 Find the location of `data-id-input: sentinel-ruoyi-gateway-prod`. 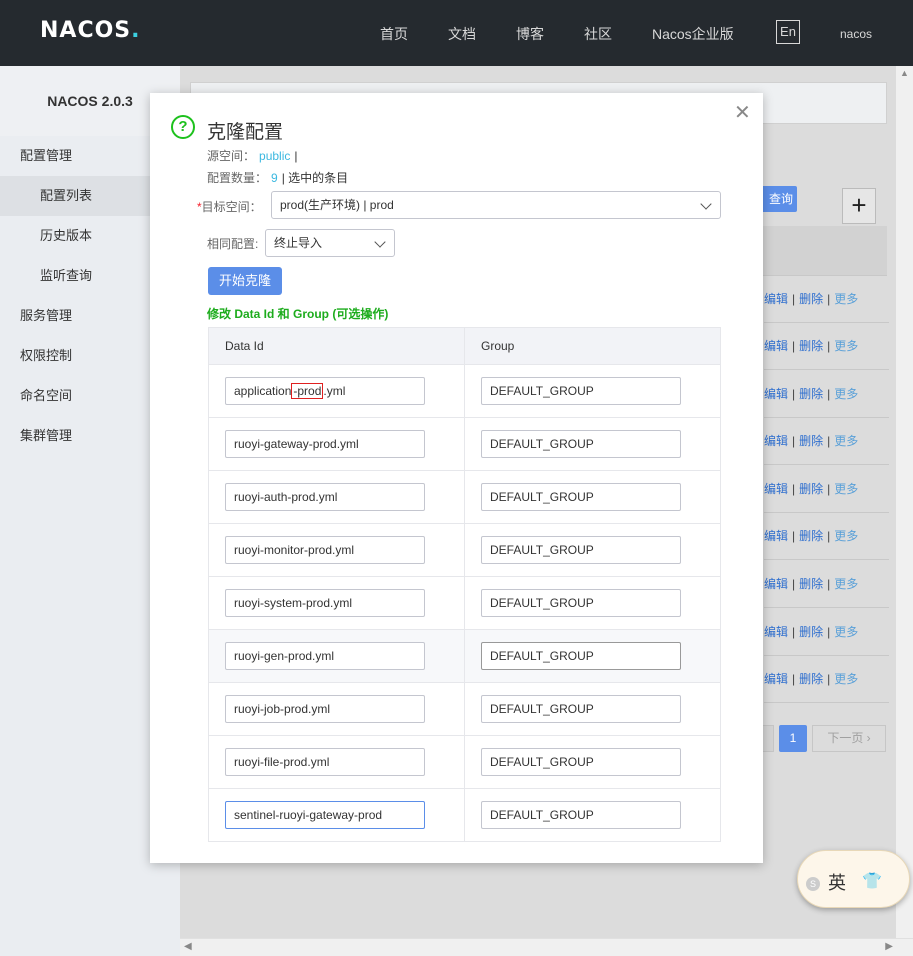

data-id-input: sentinel-ruoyi-gateway-prod is located at coordinates (325, 815).